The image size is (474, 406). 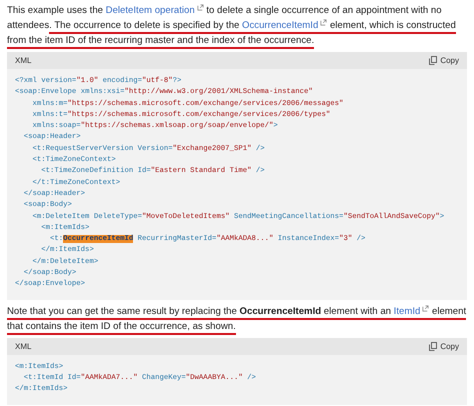 I want to click on paragraph: Note that you can get the same result by replacing the OccurrenceItemId element with an ItemId element that contains the item ID of the occurrence, as shown., so click(x=237, y=319).